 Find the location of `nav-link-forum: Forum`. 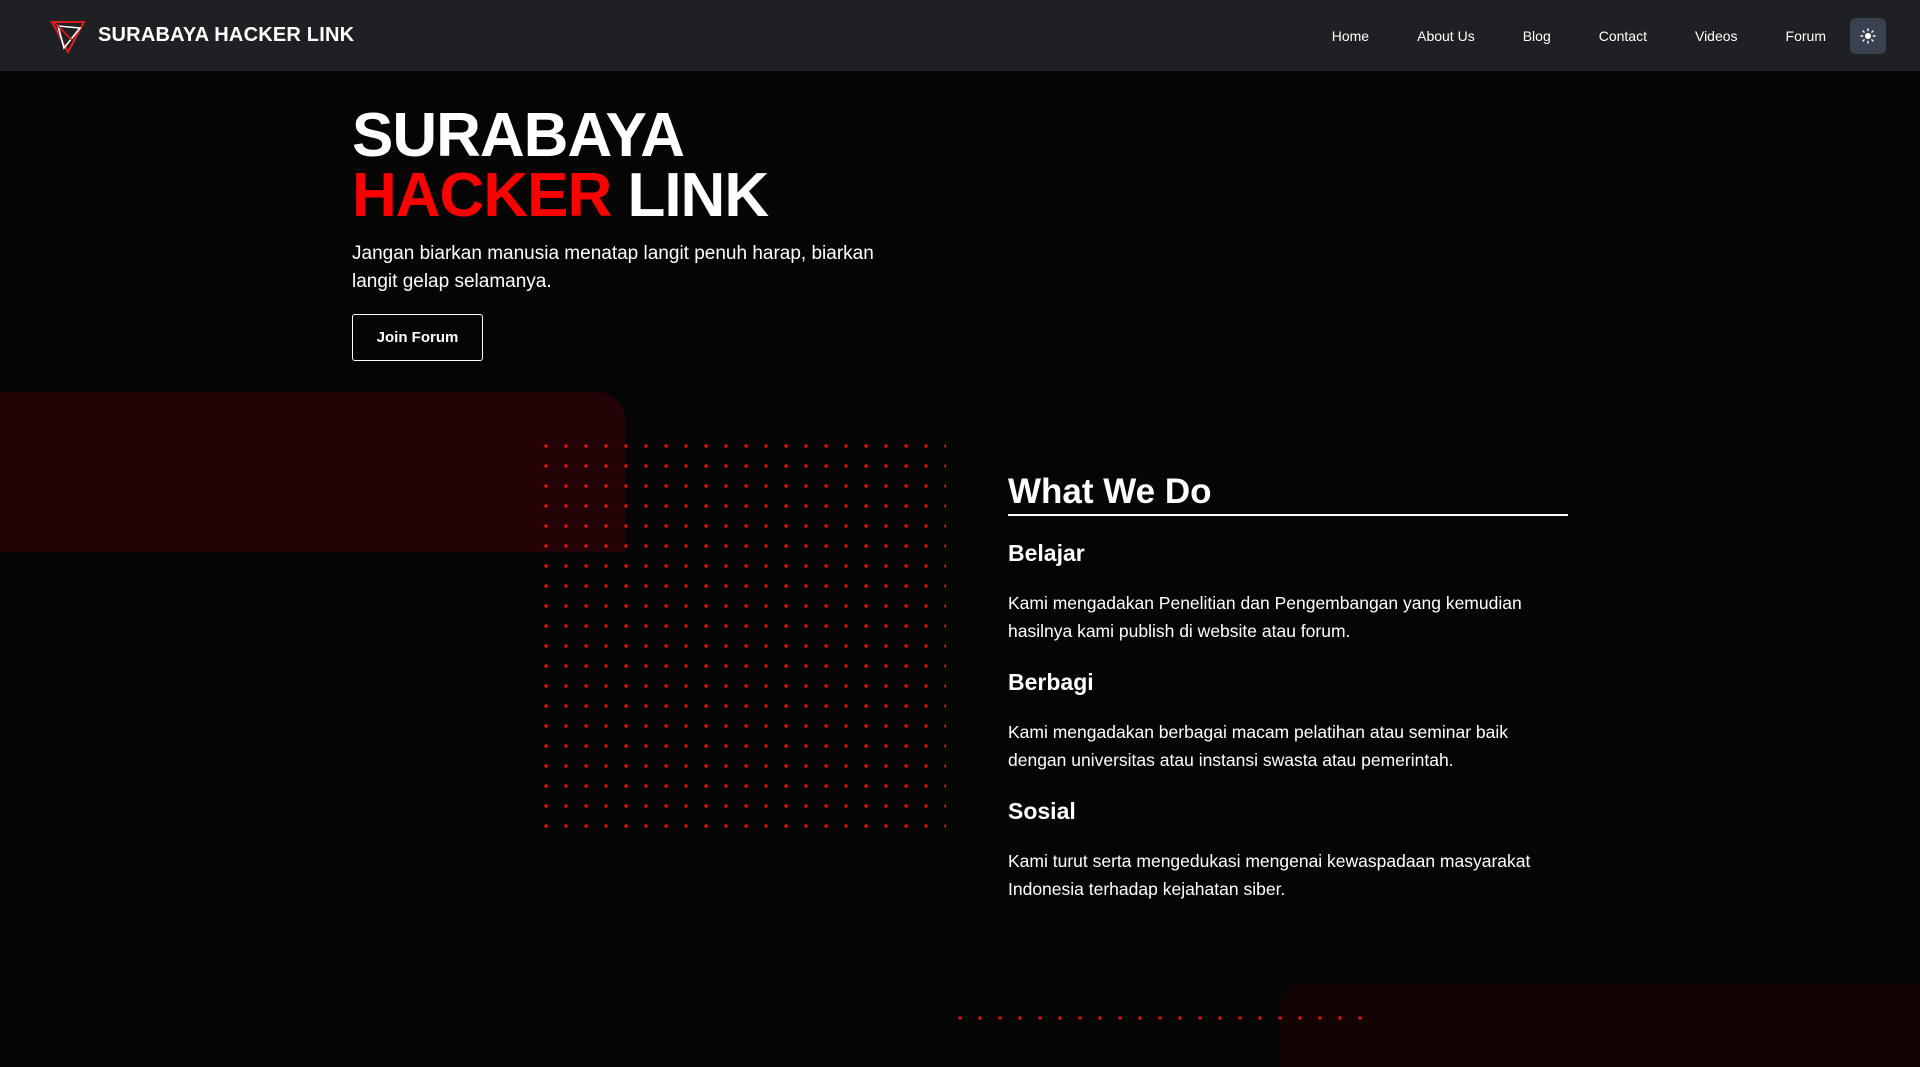

nav-link-forum: Forum is located at coordinates (1806, 36).